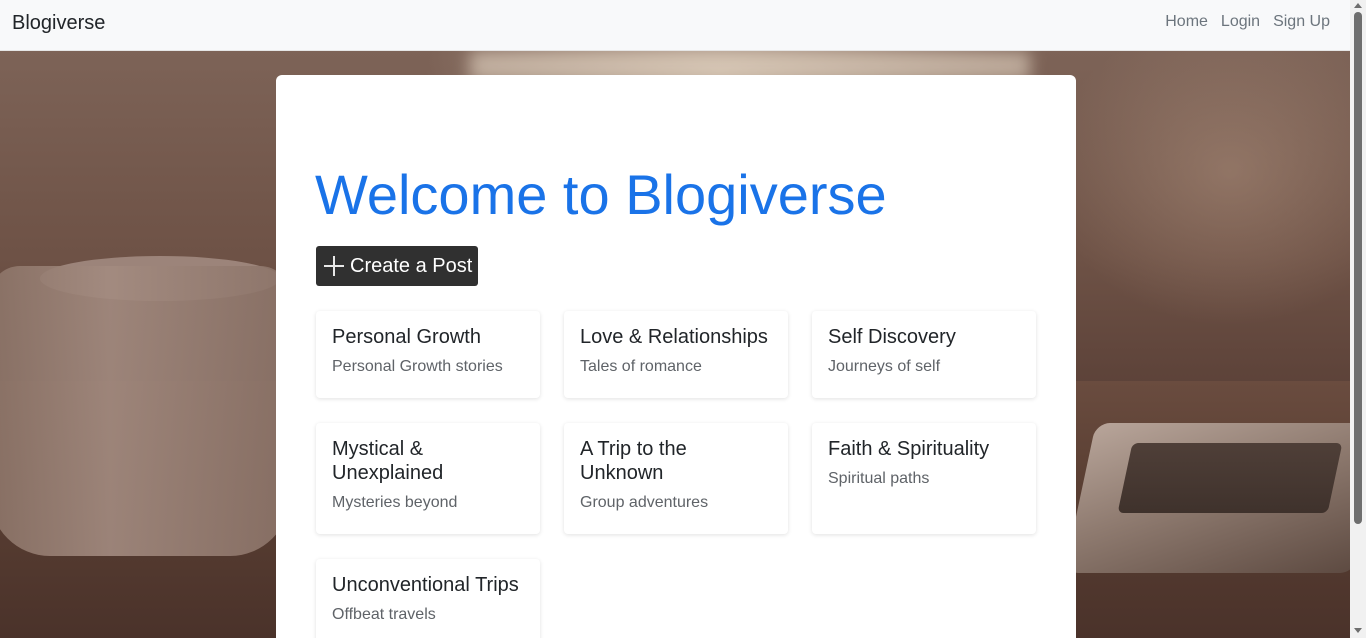 The height and width of the screenshot is (638, 1366). What do you see at coordinates (406, 337) in the screenshot?
I see `category-title: Personal Growth` at bounding box center [406, 337].